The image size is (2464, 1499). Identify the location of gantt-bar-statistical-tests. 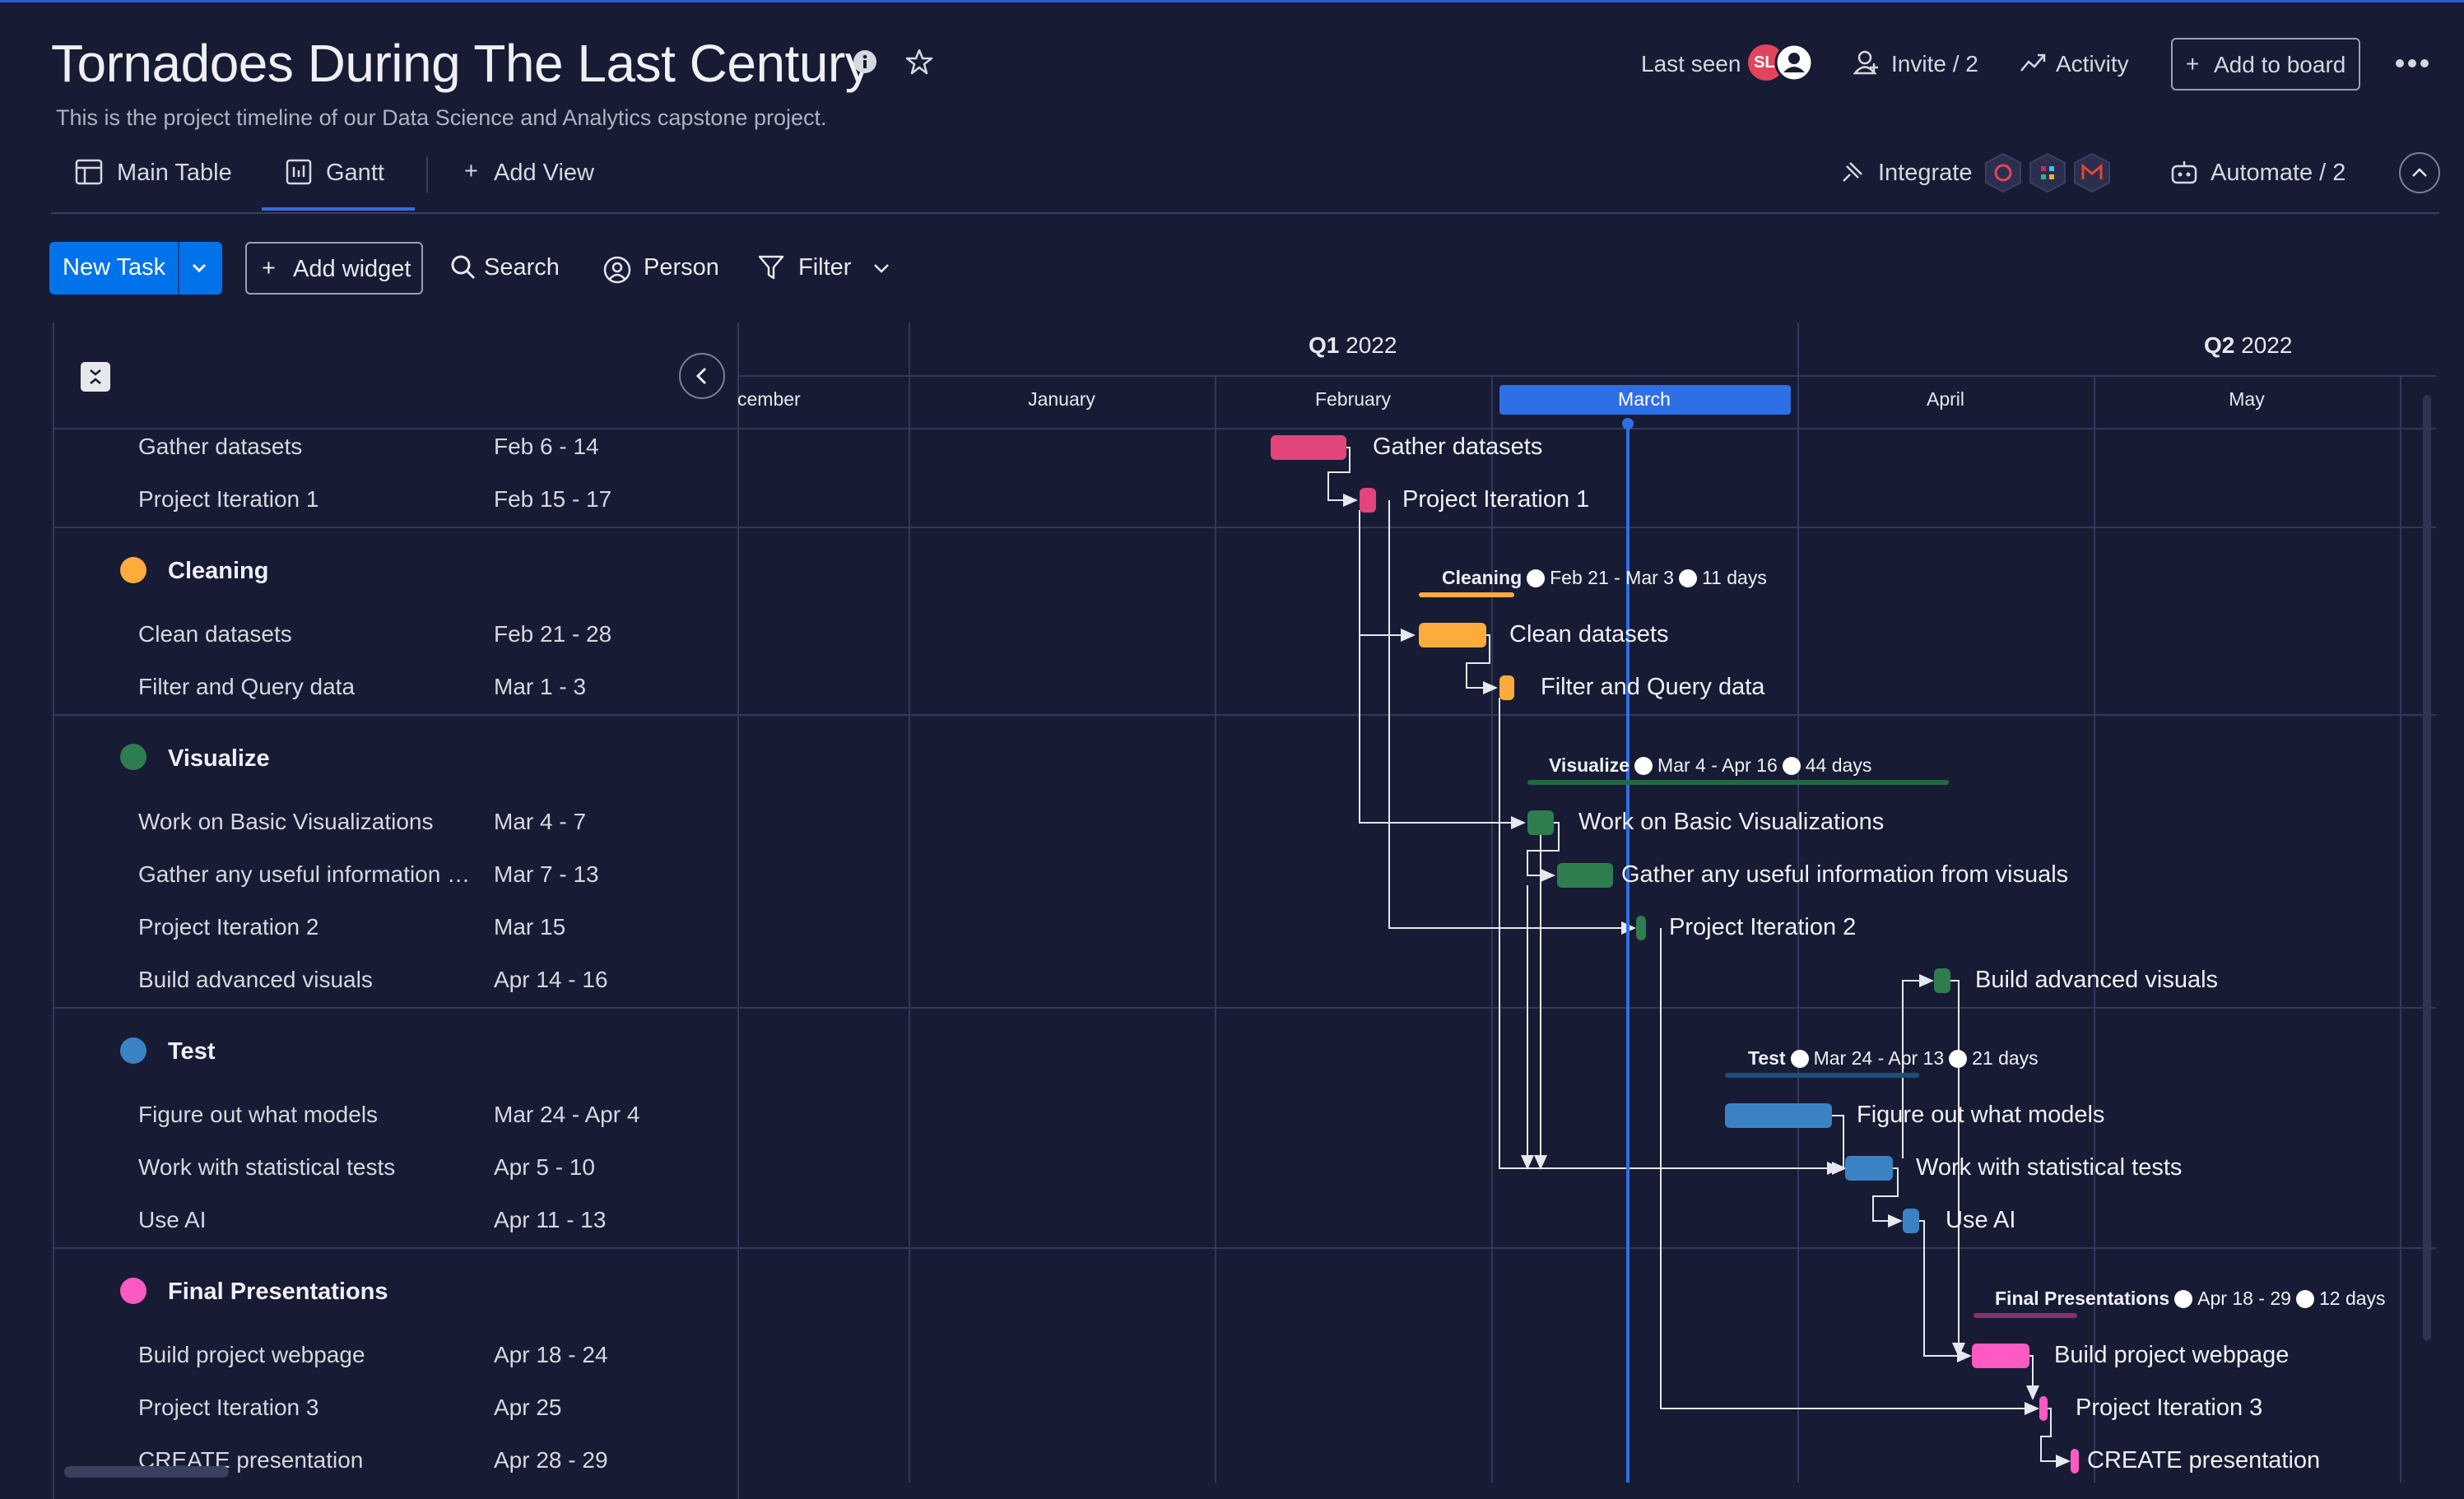
(1869, 1168).